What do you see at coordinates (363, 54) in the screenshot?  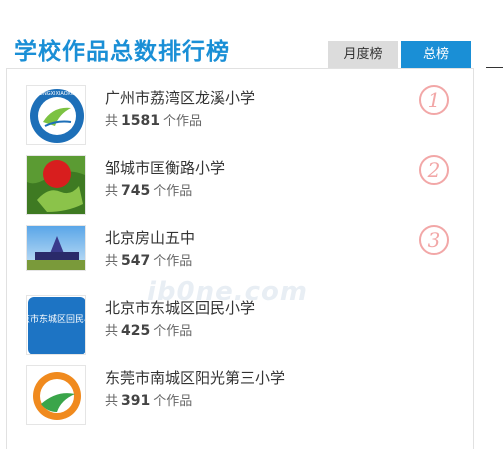 I see `tab-monthly: 月度榜` at bounding box center [363, 54].